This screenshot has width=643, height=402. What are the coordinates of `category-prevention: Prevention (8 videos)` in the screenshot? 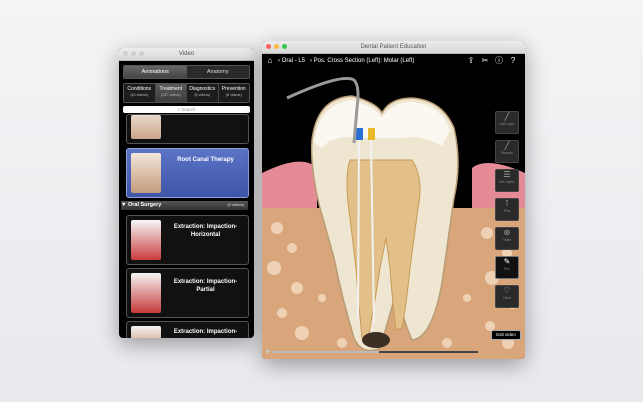 It's located at (233, 93).